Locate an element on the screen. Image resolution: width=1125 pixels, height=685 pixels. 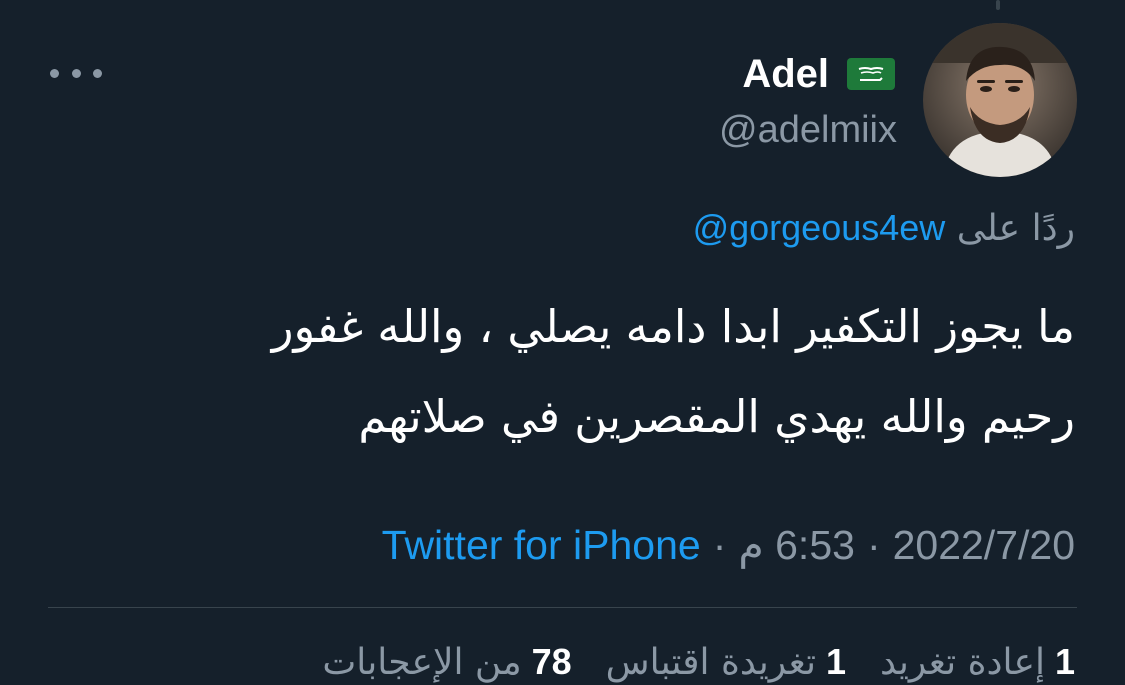
quote-tweets-label: تغريدة اقتباس is located at coordinates (710, 662).